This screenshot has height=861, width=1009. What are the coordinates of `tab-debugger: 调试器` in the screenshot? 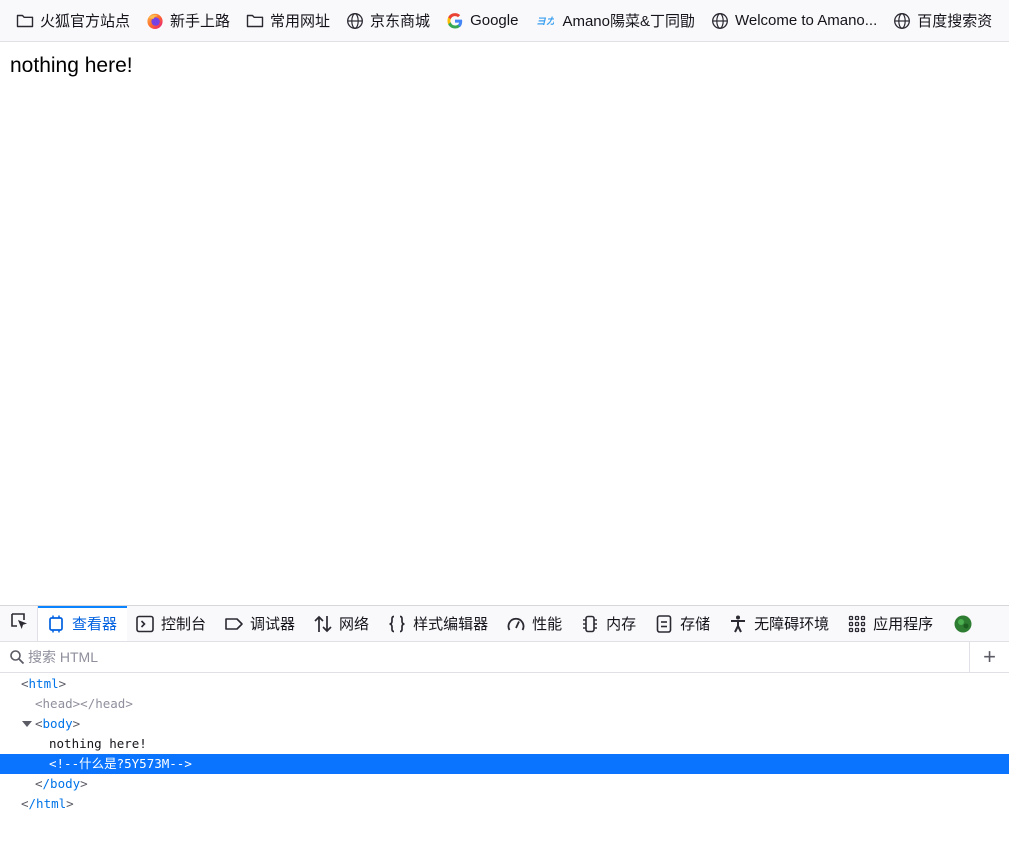 It's located at (260, 623).